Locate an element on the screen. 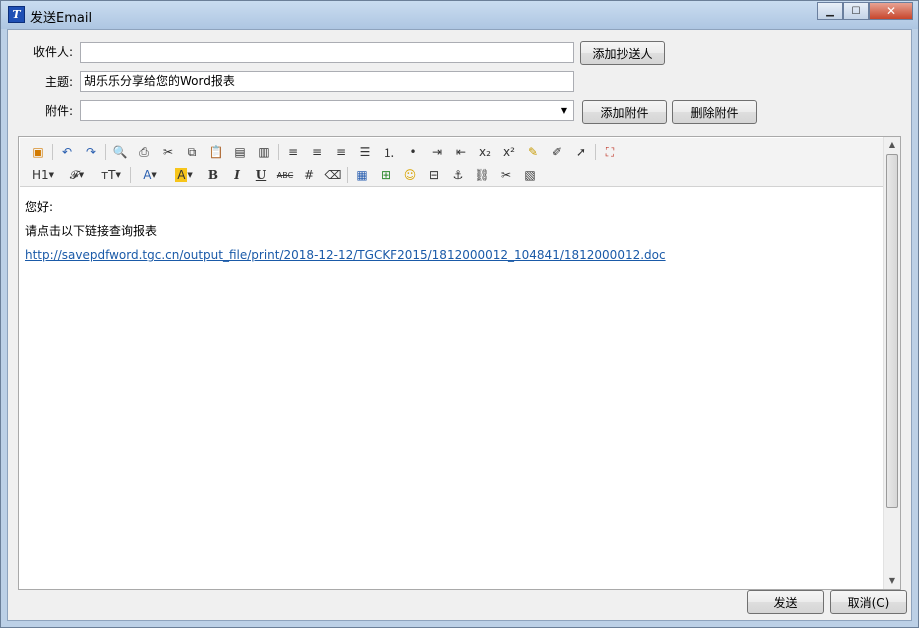 The width and height of the screenshot is (919, 628). instruction-text: 请点击以下链接查询报表 is located at coordinates (91, 231).